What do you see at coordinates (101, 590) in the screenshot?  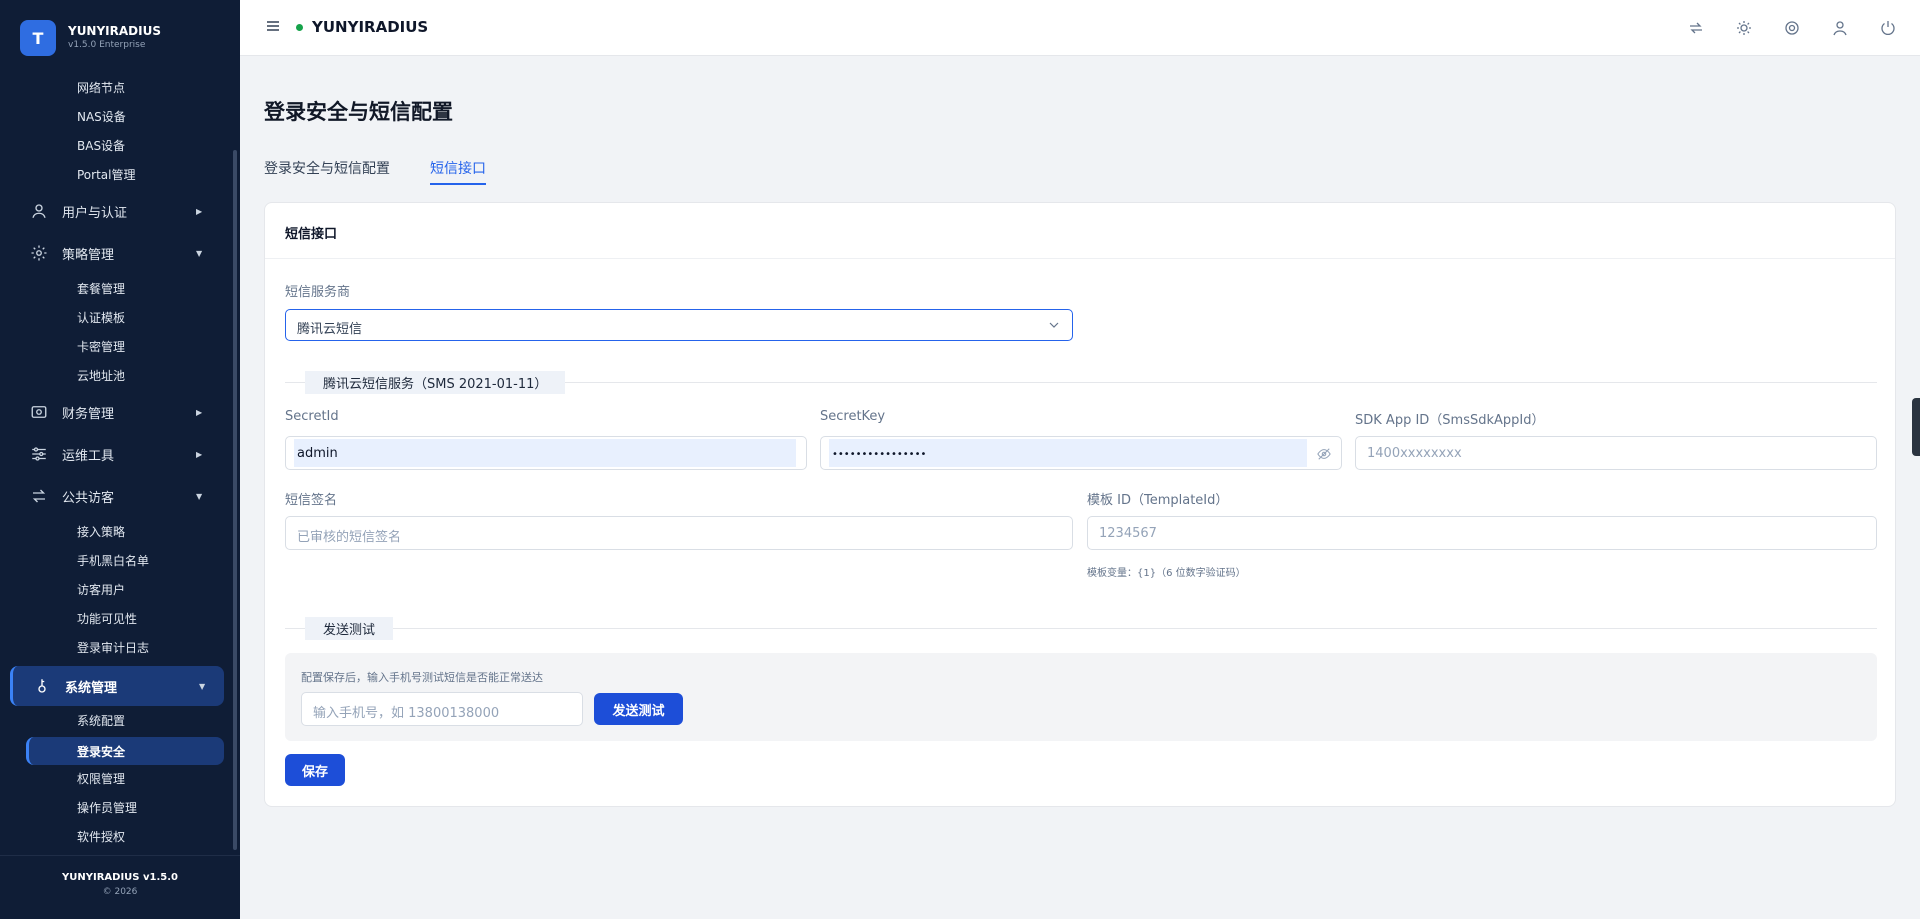 I see `sidebar-item-guest-users: 访客用户` at bounding box center [101, 590].